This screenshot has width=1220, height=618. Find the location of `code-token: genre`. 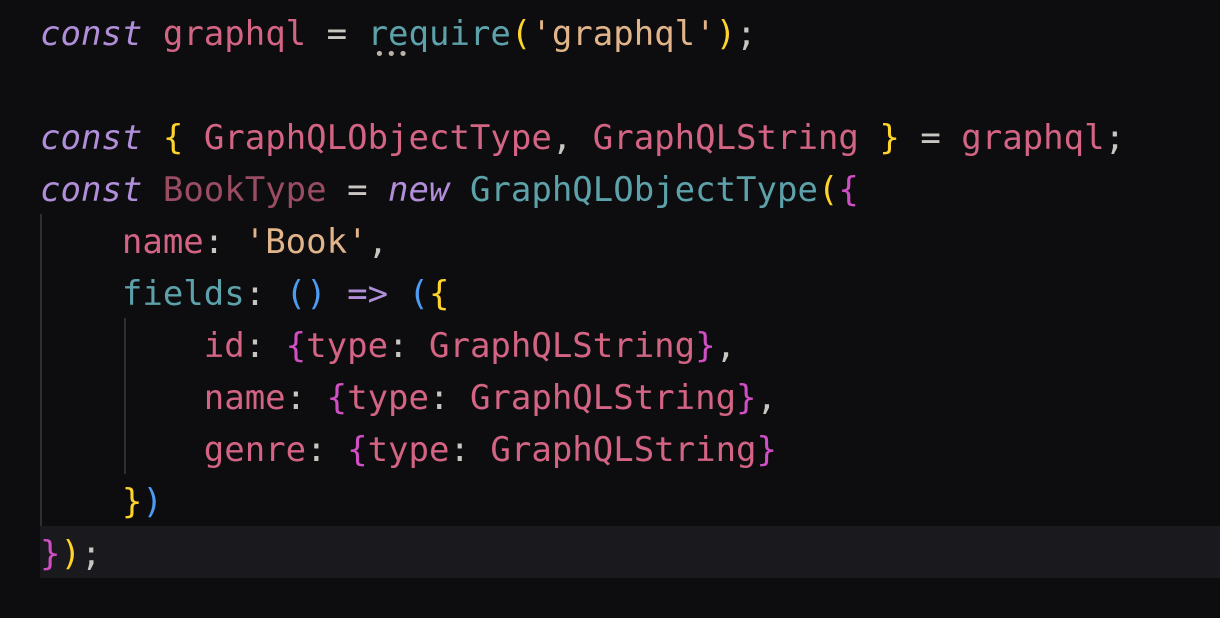

code-token: genre is located at coordinates (255, 450).